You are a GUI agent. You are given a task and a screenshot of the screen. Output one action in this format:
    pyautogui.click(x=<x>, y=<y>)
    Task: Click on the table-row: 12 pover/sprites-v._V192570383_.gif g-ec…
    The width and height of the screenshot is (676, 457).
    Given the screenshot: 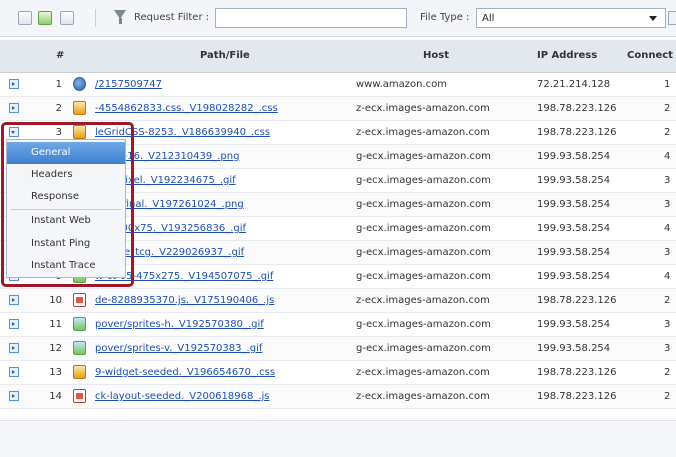 What is the action you would take?
    pyautogui.click(x=338, y=349)
    